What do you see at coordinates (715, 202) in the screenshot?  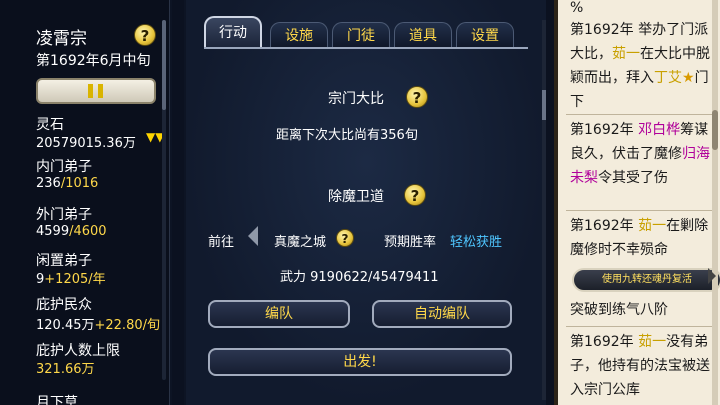 I see `log-scrollbar` at bounding box center [715, 202].